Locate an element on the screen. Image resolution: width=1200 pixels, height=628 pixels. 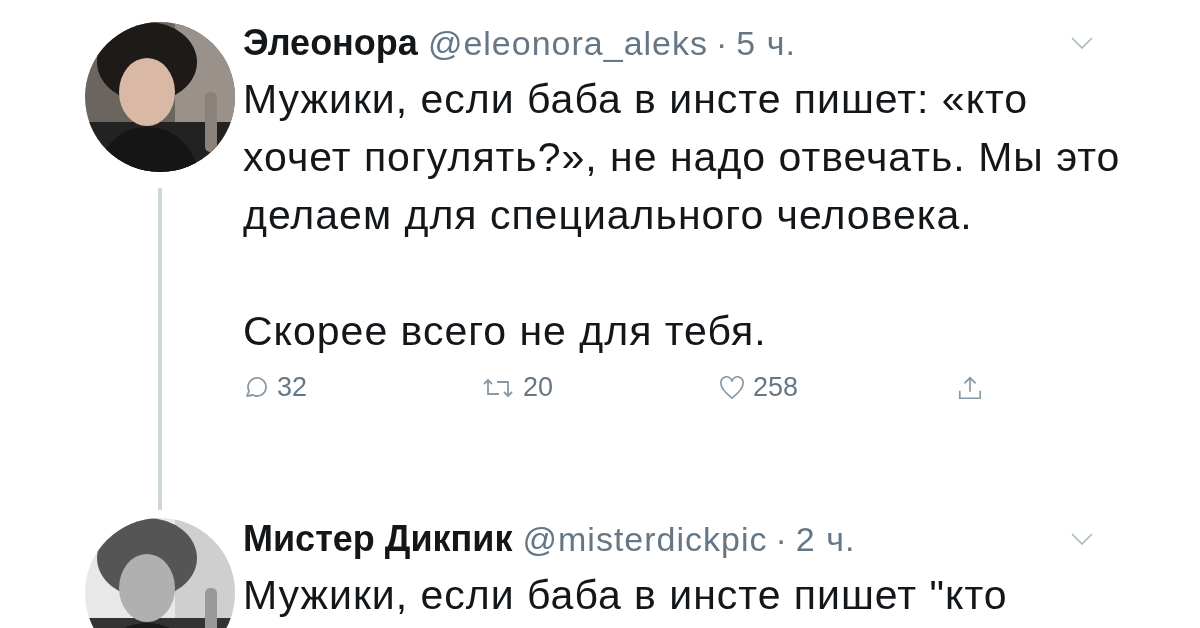
tweet-text: Скорее всего не для тебя. is located at coordinates (505, 331).